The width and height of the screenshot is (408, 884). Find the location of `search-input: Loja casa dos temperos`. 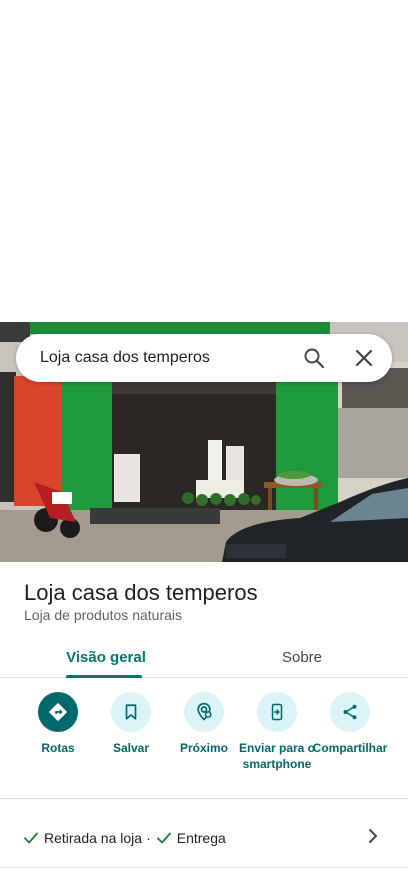

search-input: Loja casa dos temperos is located at coordinates (216, 358).